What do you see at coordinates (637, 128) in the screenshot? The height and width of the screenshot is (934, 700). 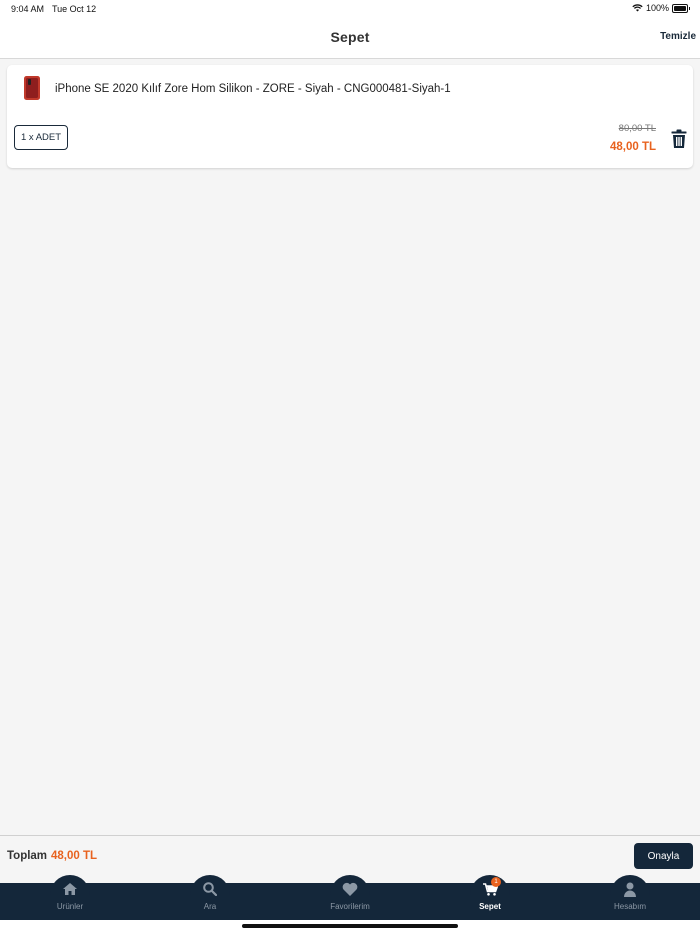 I see `old-price: 80,00 TL` at bounding box center [637, 128].